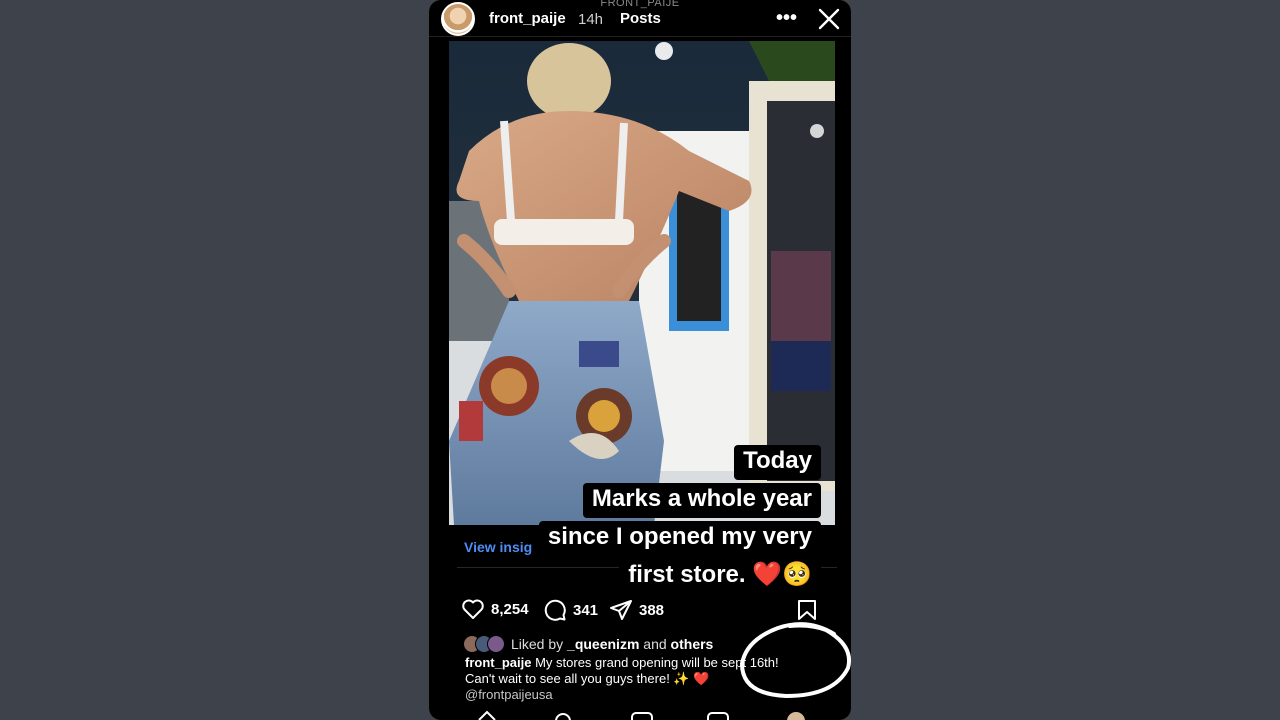 Image resolution: width=1280 pixels, height=720 pixels. I want to click on share-button: 388, so click(636, 610).